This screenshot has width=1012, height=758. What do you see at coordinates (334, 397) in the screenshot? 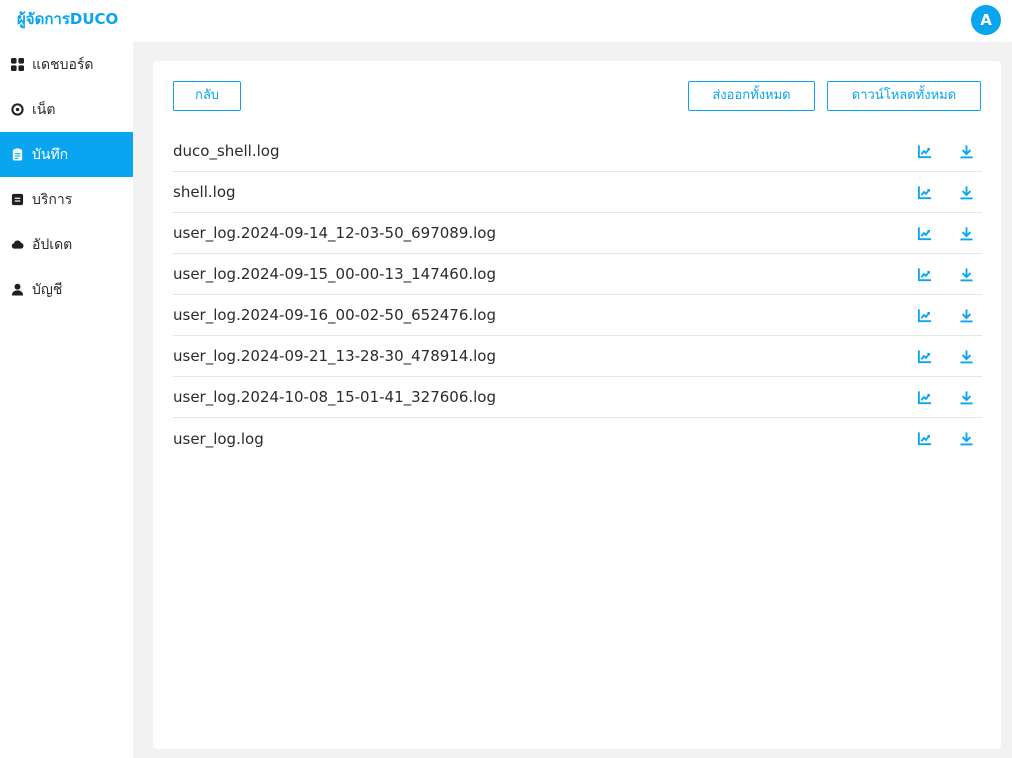
I see `file-name: user_log.2024-10-08_15-01-41_327606.log` at bounding box center [334, 397].